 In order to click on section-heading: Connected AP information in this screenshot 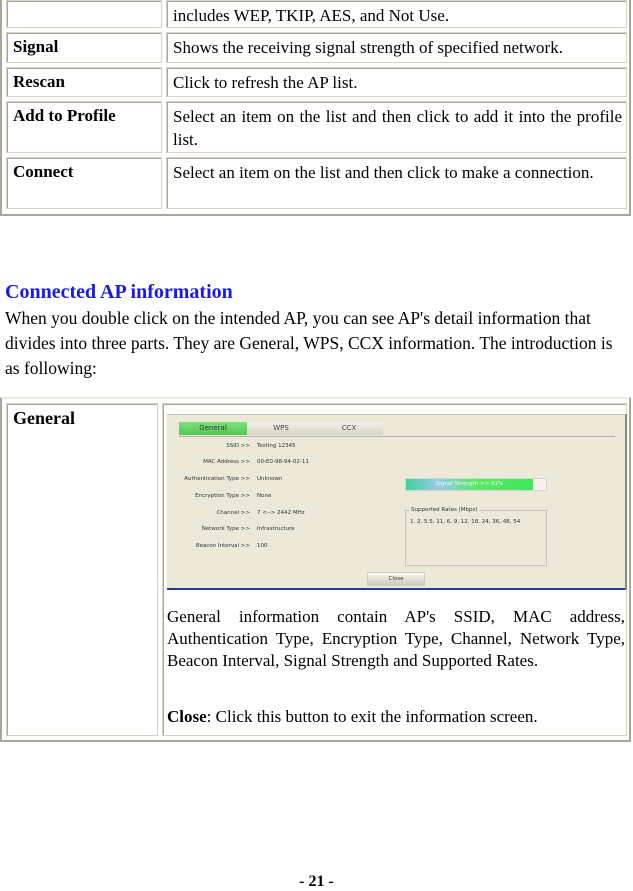, I will do `click(119, 292)`.